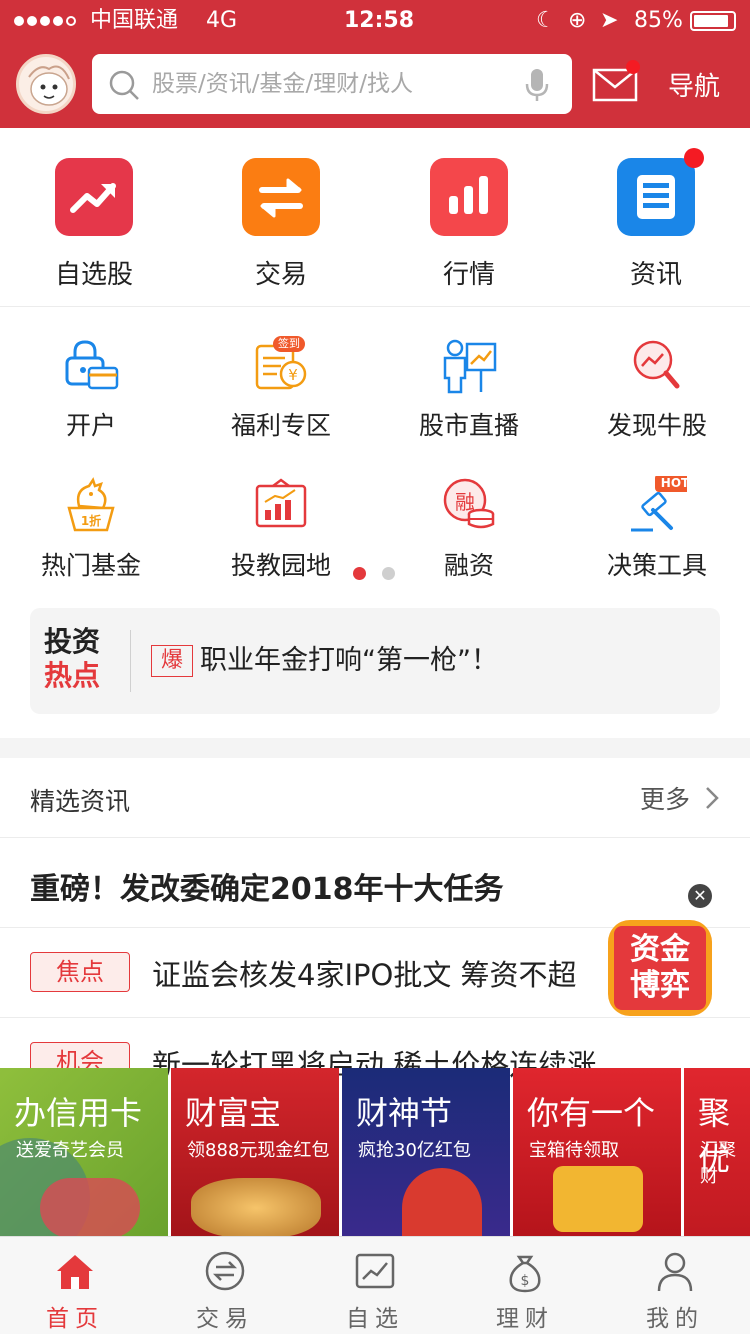  I want to click on hotspot-logo-line2: 热点, so click(72, 675).